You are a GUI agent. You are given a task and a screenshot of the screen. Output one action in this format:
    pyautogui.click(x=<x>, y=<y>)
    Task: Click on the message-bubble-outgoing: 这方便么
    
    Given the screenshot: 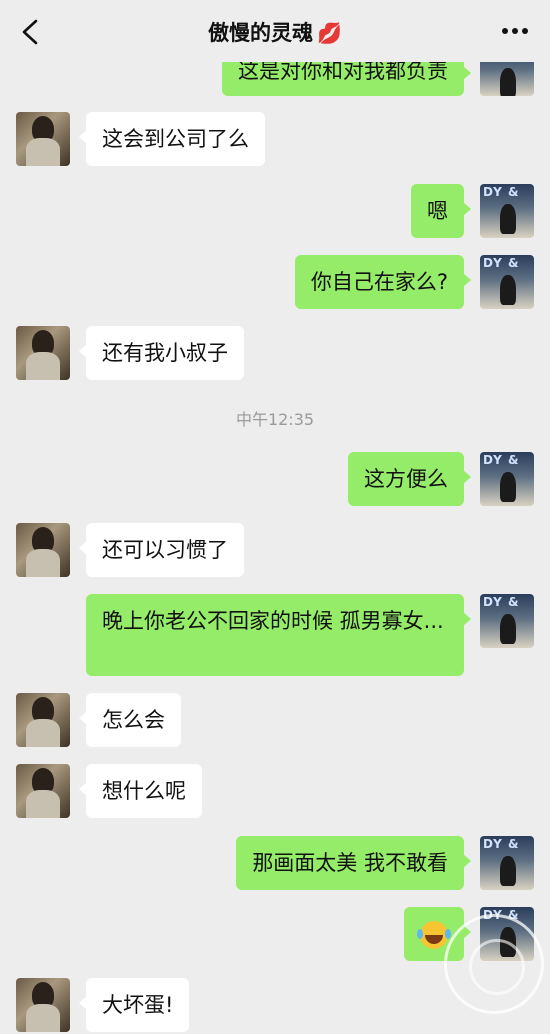 What is the action you would take?
    pyautogui.click(x=409, y=479)
    